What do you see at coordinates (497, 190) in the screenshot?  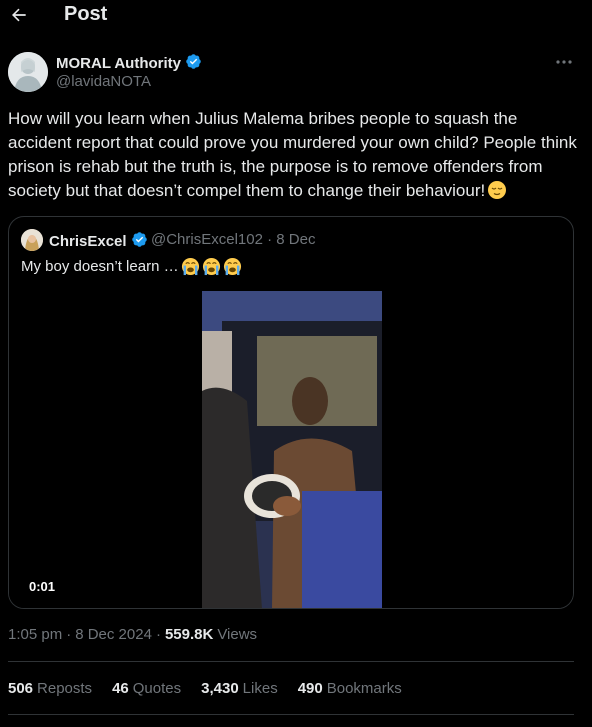 I see `relieved-face-emoji-icon` at bounding box center [497, 190].